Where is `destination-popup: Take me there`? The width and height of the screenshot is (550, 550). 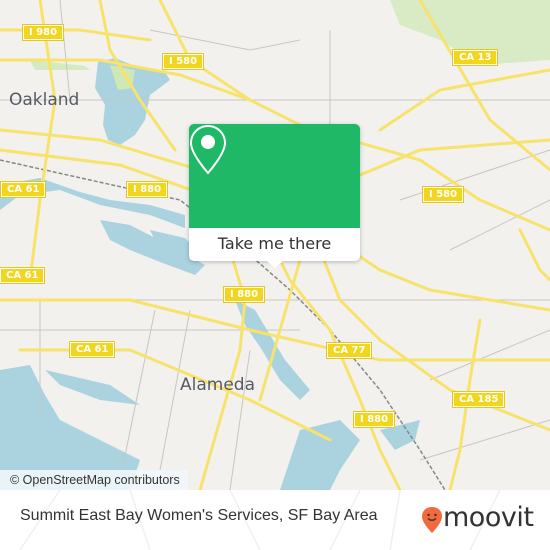
destination-popup: Take me there is located at coordinates (274, 196).